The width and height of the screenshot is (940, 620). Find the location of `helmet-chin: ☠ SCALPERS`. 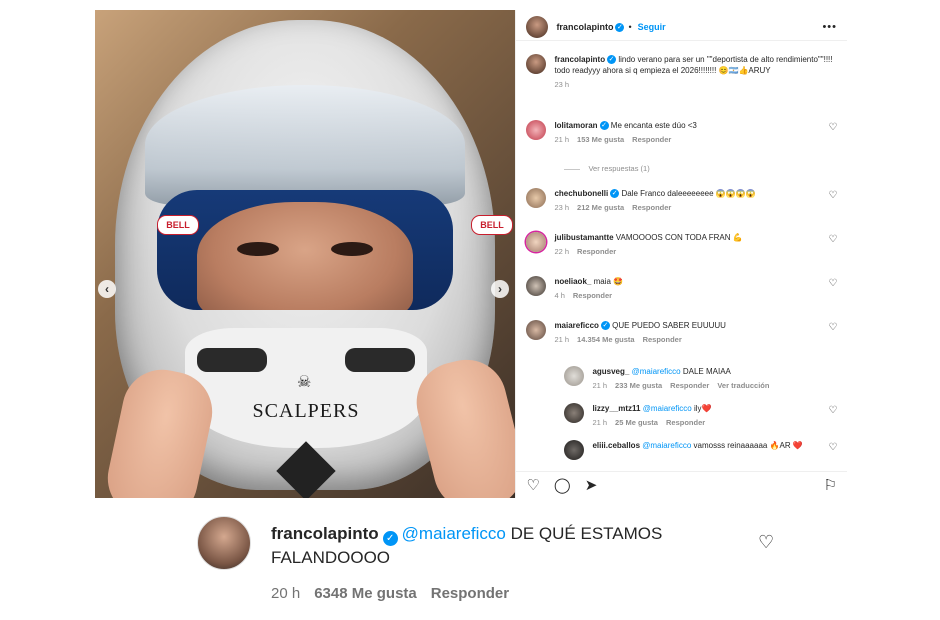

helmet-chin: ☠ SCALPERS is located at coordinates (306, 388).